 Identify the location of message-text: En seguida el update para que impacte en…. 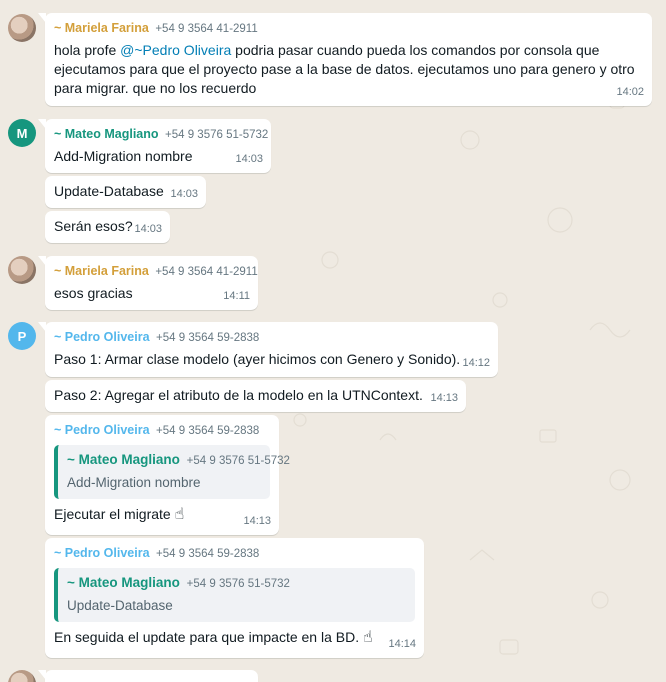
(234, 637).